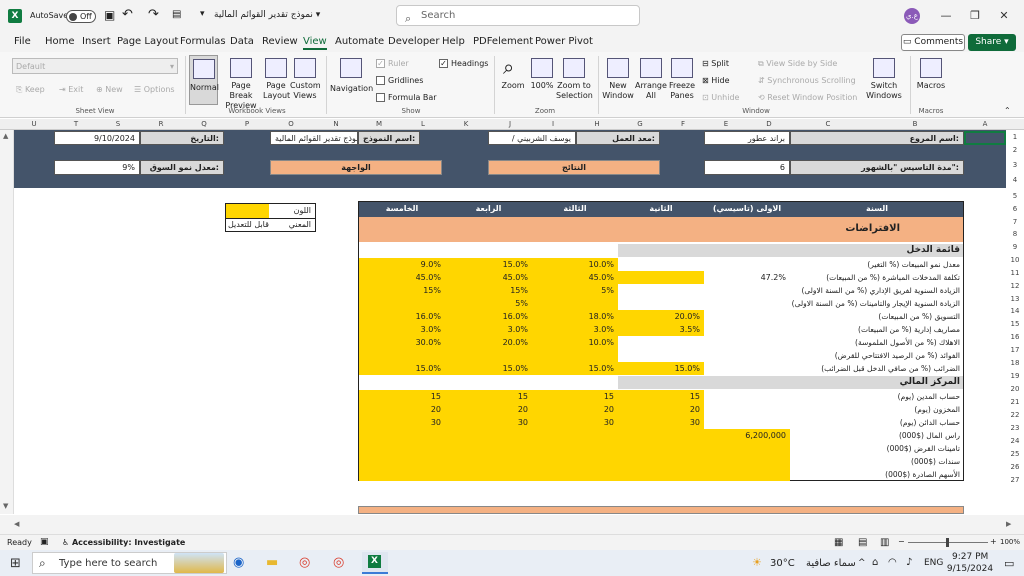 Image resolution: width=1024 pixels, height=576 pixels. I want to click on project-label-cell: اسم المروع:, so click(877, 138).